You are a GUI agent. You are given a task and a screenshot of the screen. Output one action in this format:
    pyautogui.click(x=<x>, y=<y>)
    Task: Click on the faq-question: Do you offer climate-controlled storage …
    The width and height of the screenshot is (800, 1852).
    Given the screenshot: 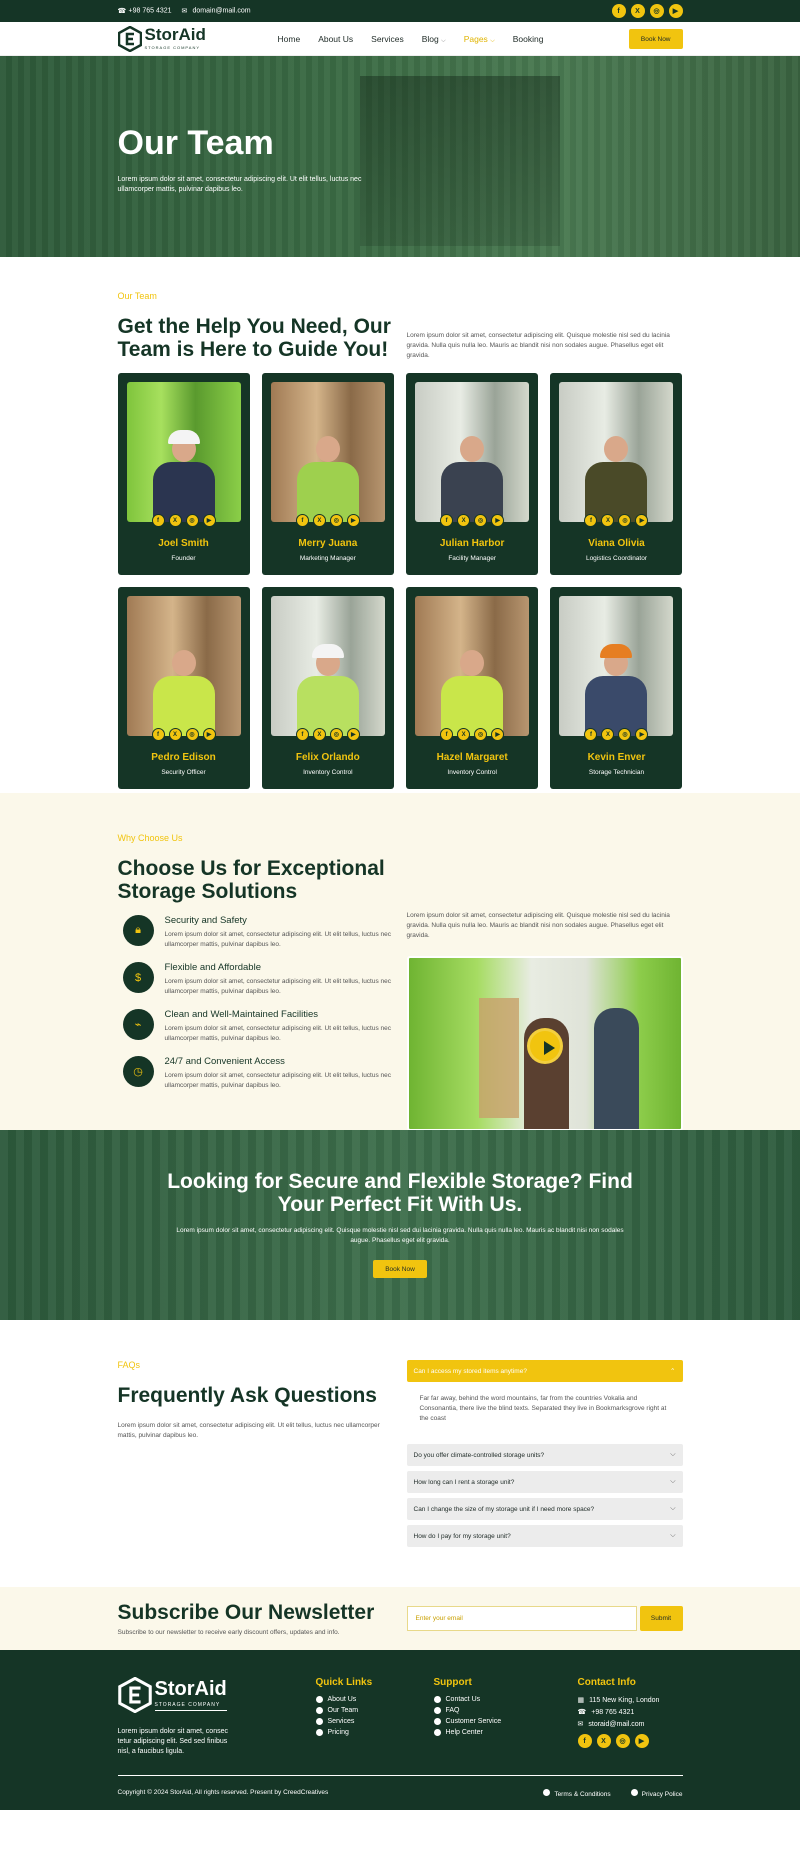 What is the action you would take?
    pyautogui.click(x=544, y=1455)
    